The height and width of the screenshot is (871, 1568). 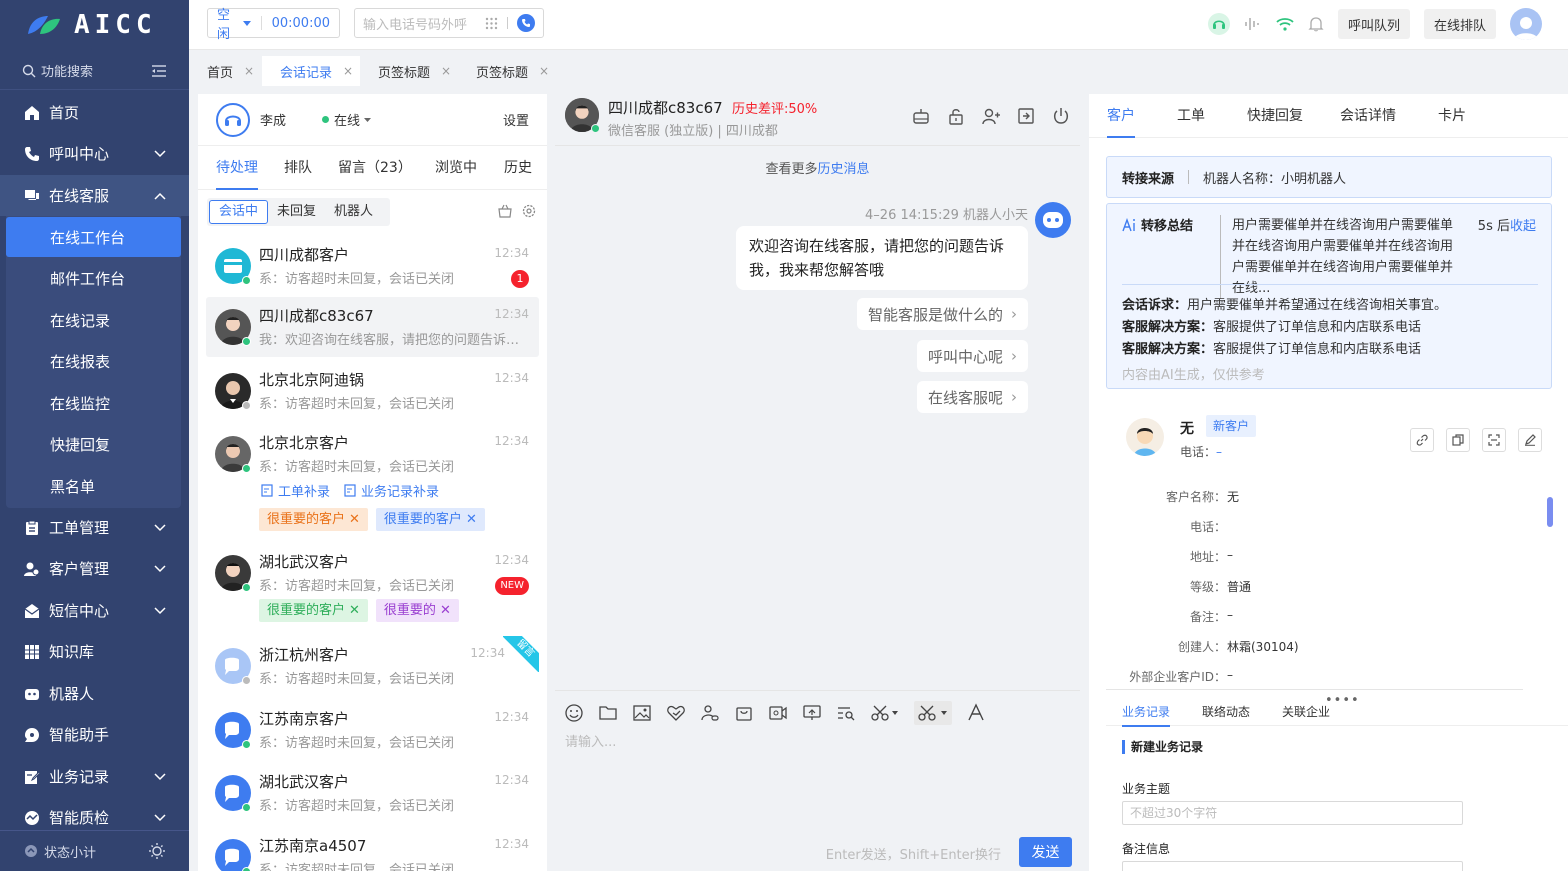 I want to click on robot-icon, so click(x=921, y=116).